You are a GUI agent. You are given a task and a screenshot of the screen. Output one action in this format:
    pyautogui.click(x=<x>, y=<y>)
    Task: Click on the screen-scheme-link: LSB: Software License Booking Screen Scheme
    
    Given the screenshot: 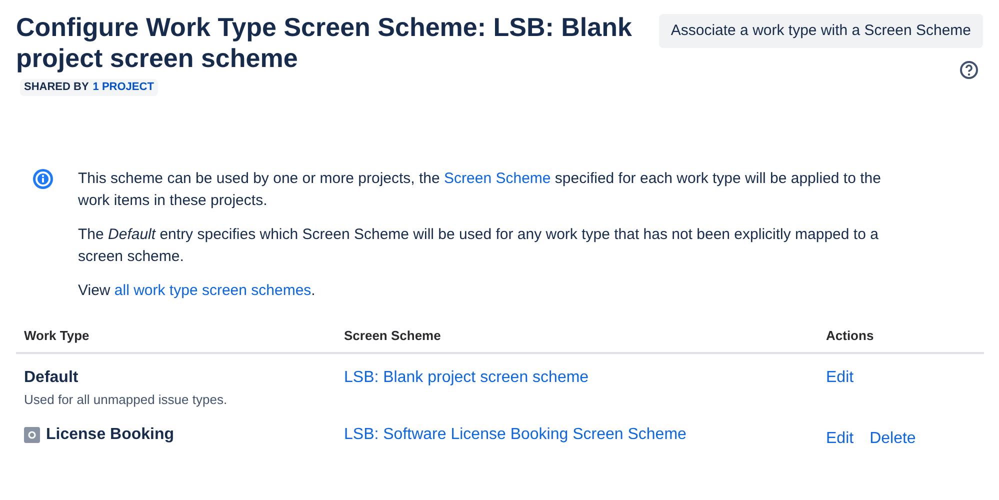 What is the action you would take?
    pyautogui.click(x=515, y=434)
    